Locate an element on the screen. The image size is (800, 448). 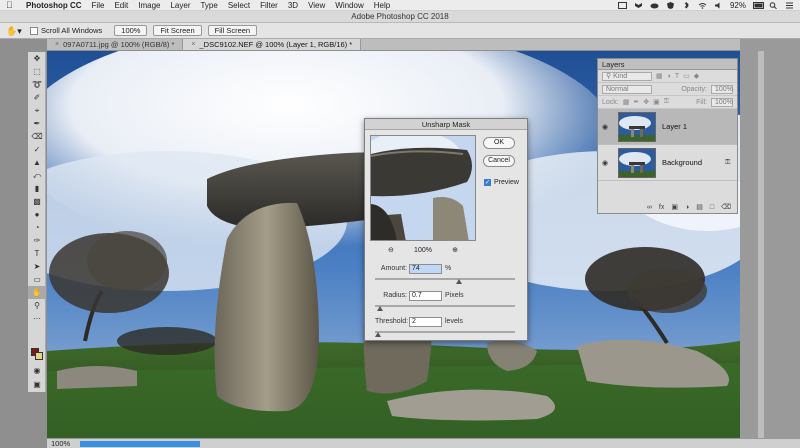
filter-preview is located at coordinates (423, 188).